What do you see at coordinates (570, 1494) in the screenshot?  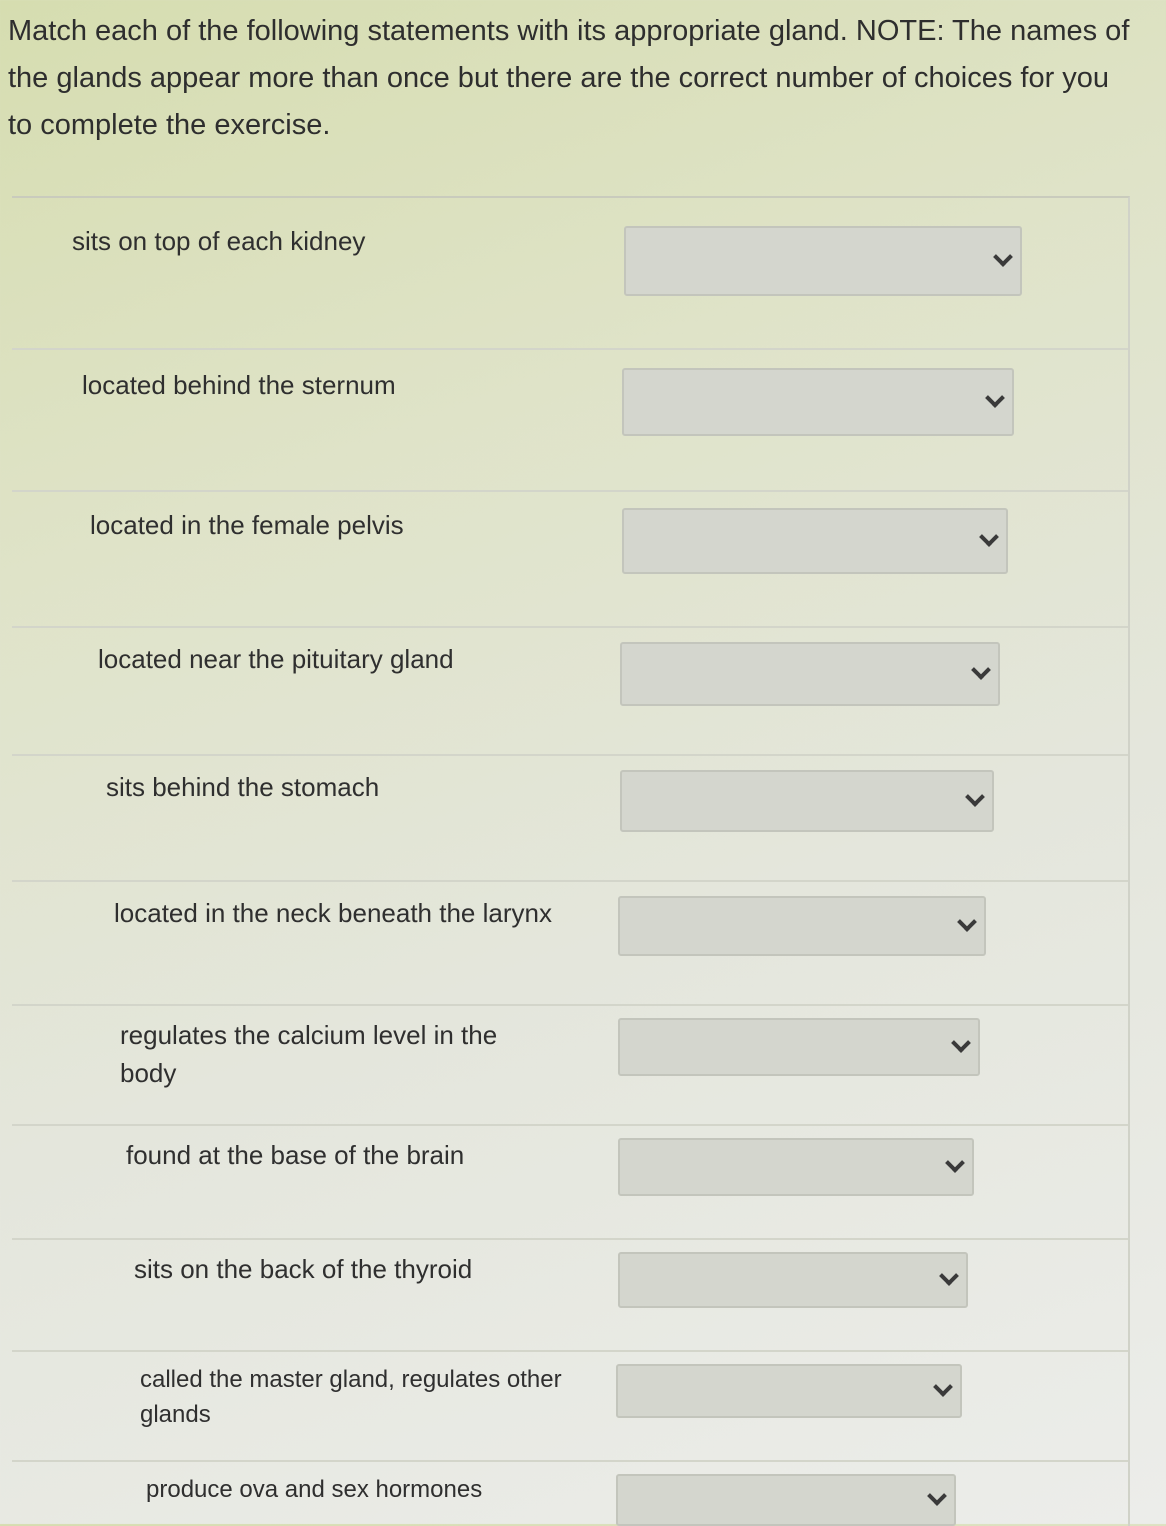 I see `matching-row: produce ova and sex hormones` at bounding box center [570, 1494].